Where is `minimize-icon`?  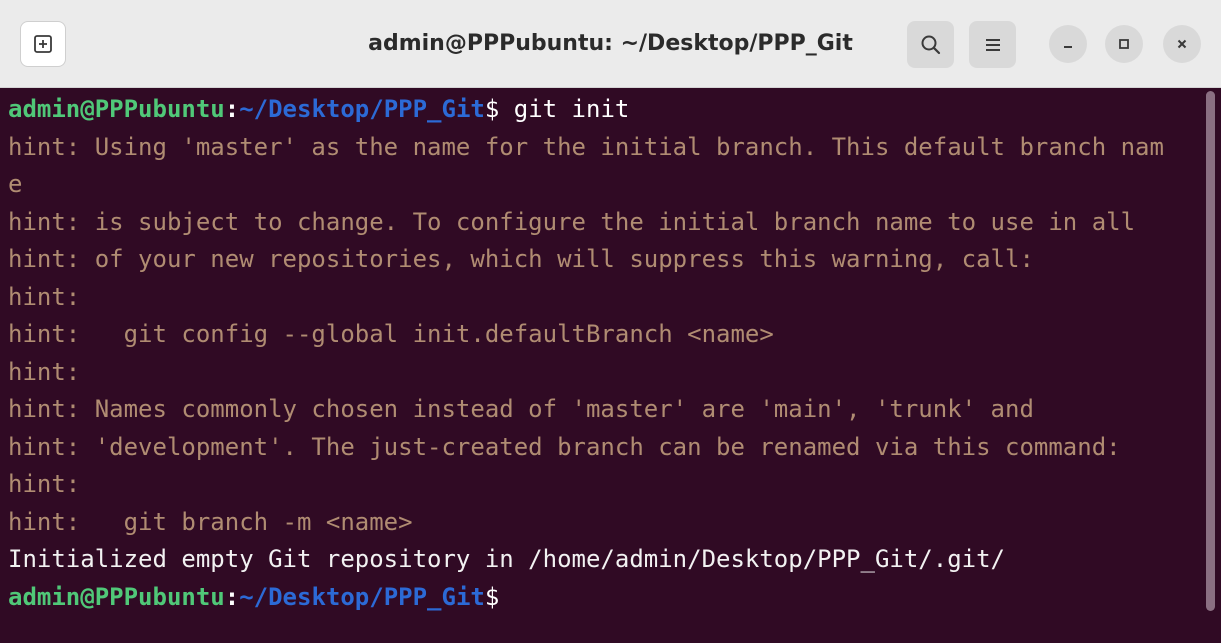 minimize-icon is located at coordinates (1068, 47).